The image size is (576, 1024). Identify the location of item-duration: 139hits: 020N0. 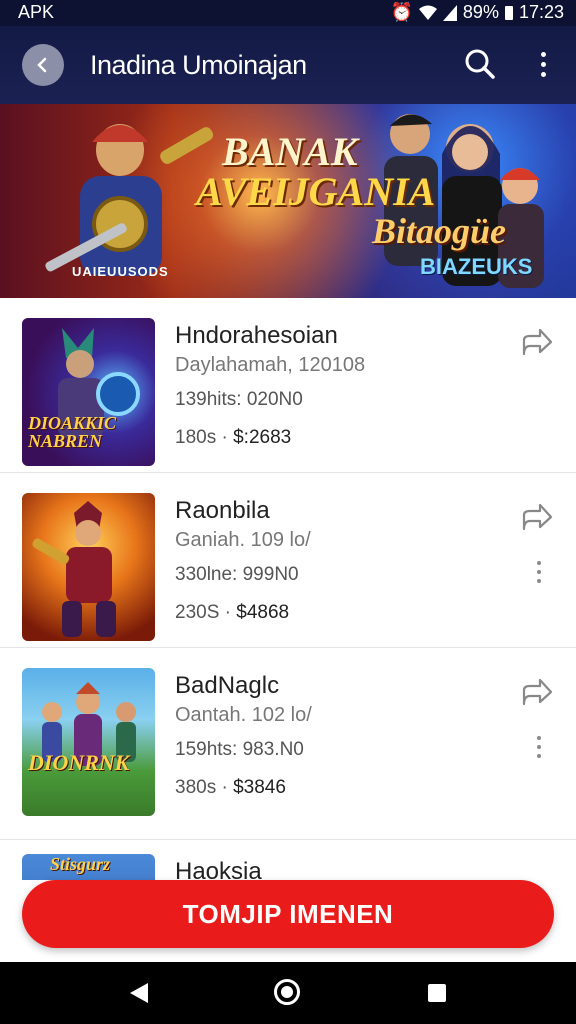
(239, 399).